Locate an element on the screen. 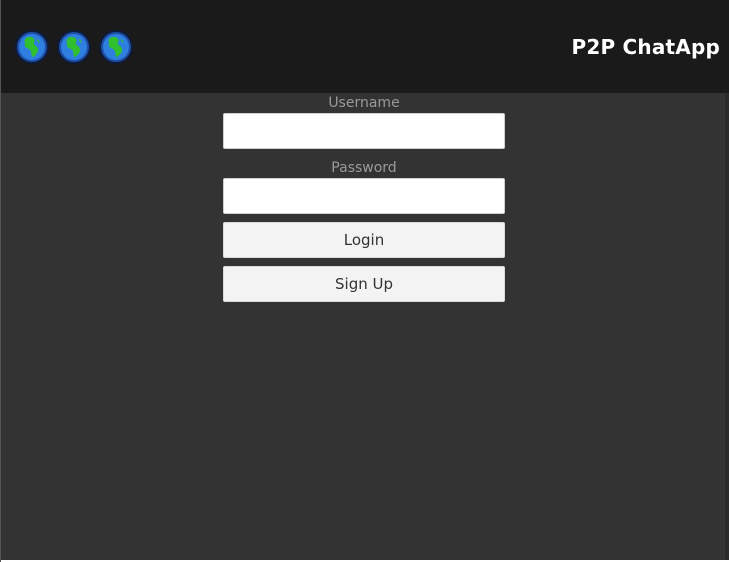 The height and width of the screenshot is (562, 729). login-form: Username Password Login Sign Up is located at coordinates (364, 197).